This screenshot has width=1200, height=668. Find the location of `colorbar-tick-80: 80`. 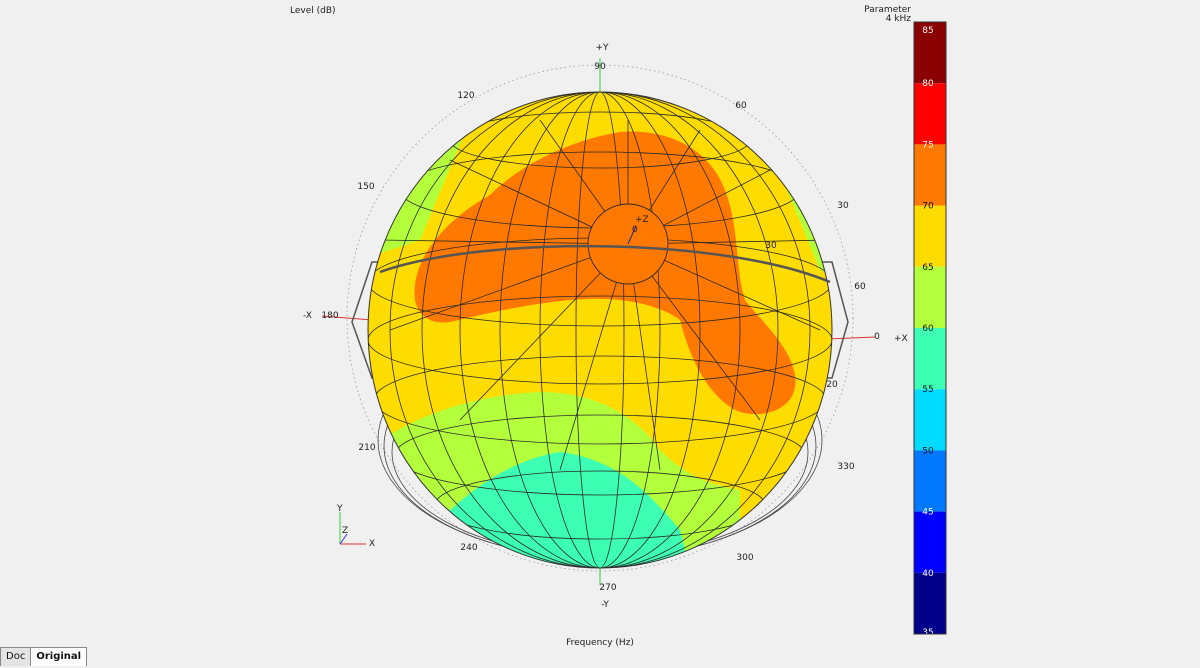

colorbar-tick-80: 80 is located at coordinates (928, 84).